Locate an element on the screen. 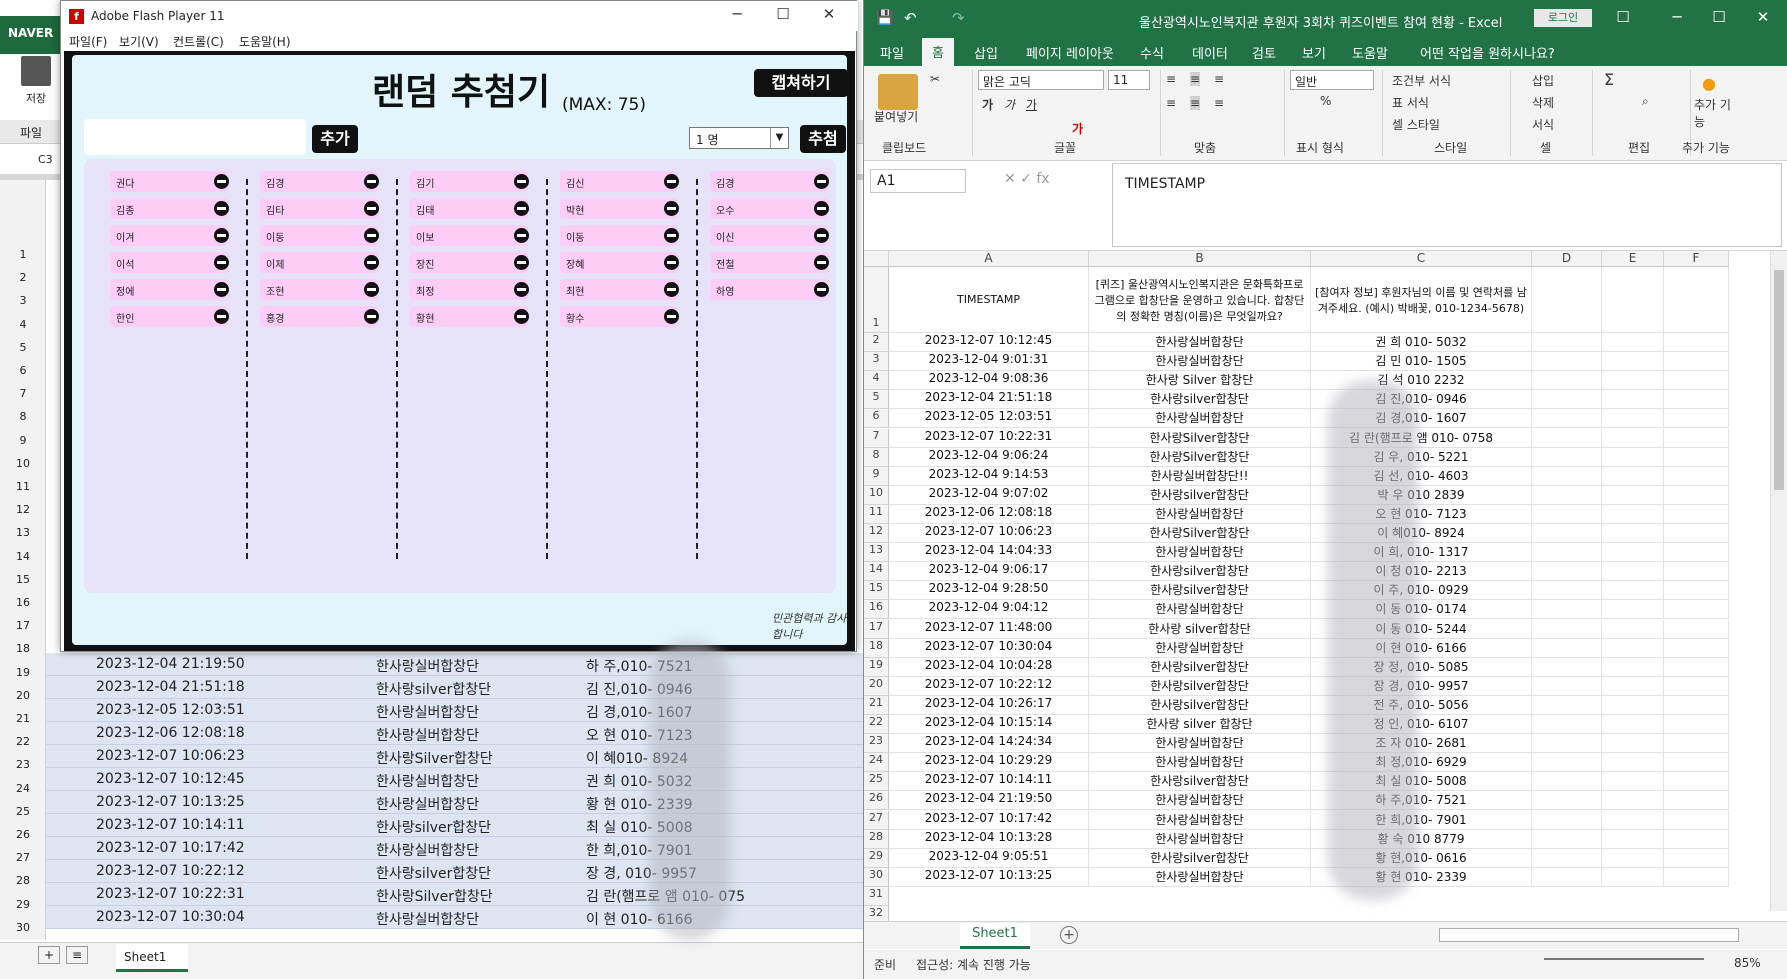 The width and height of the screenshot is (1787, 979). align-center-icon: ≡ is located at coordinates (1195, 103).